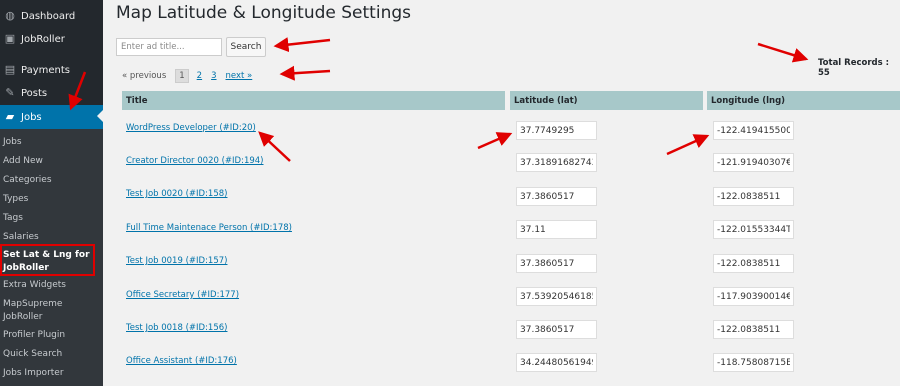  I want to click on pagination: « previous 1 2 3 next », so click(191, 76).